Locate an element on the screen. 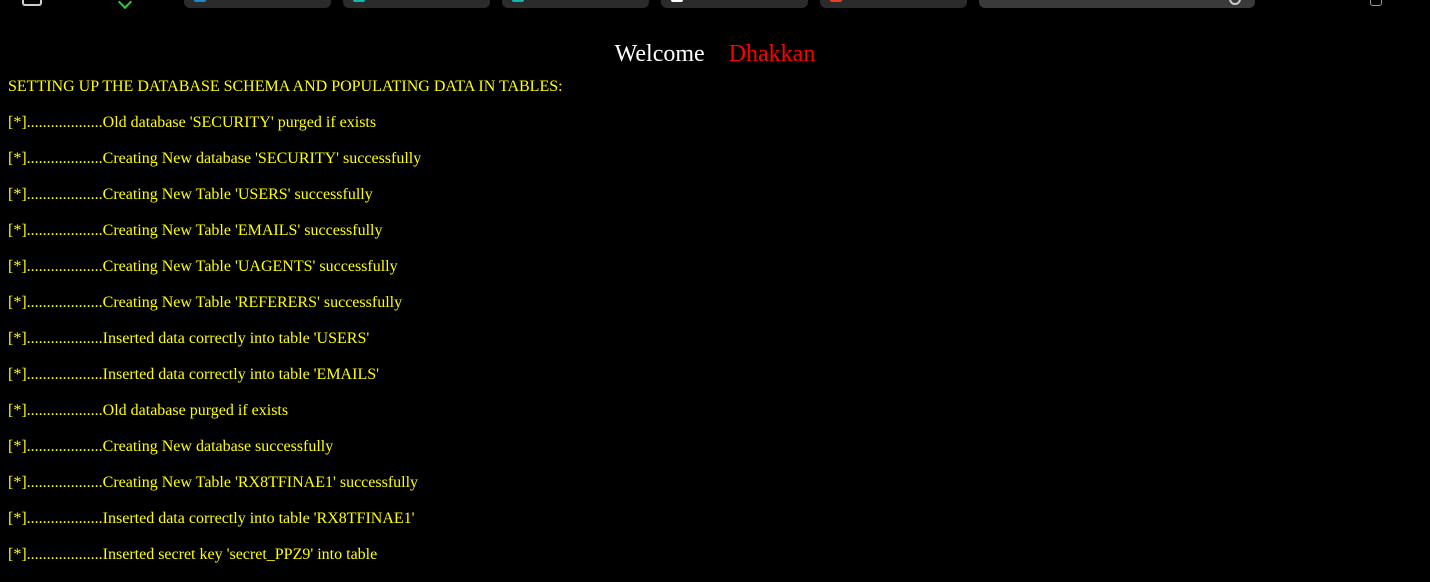 This screenshot has width=1430, height=582. welcome-banner: Welcome Dhakkan is located at coordinates (715, 54).